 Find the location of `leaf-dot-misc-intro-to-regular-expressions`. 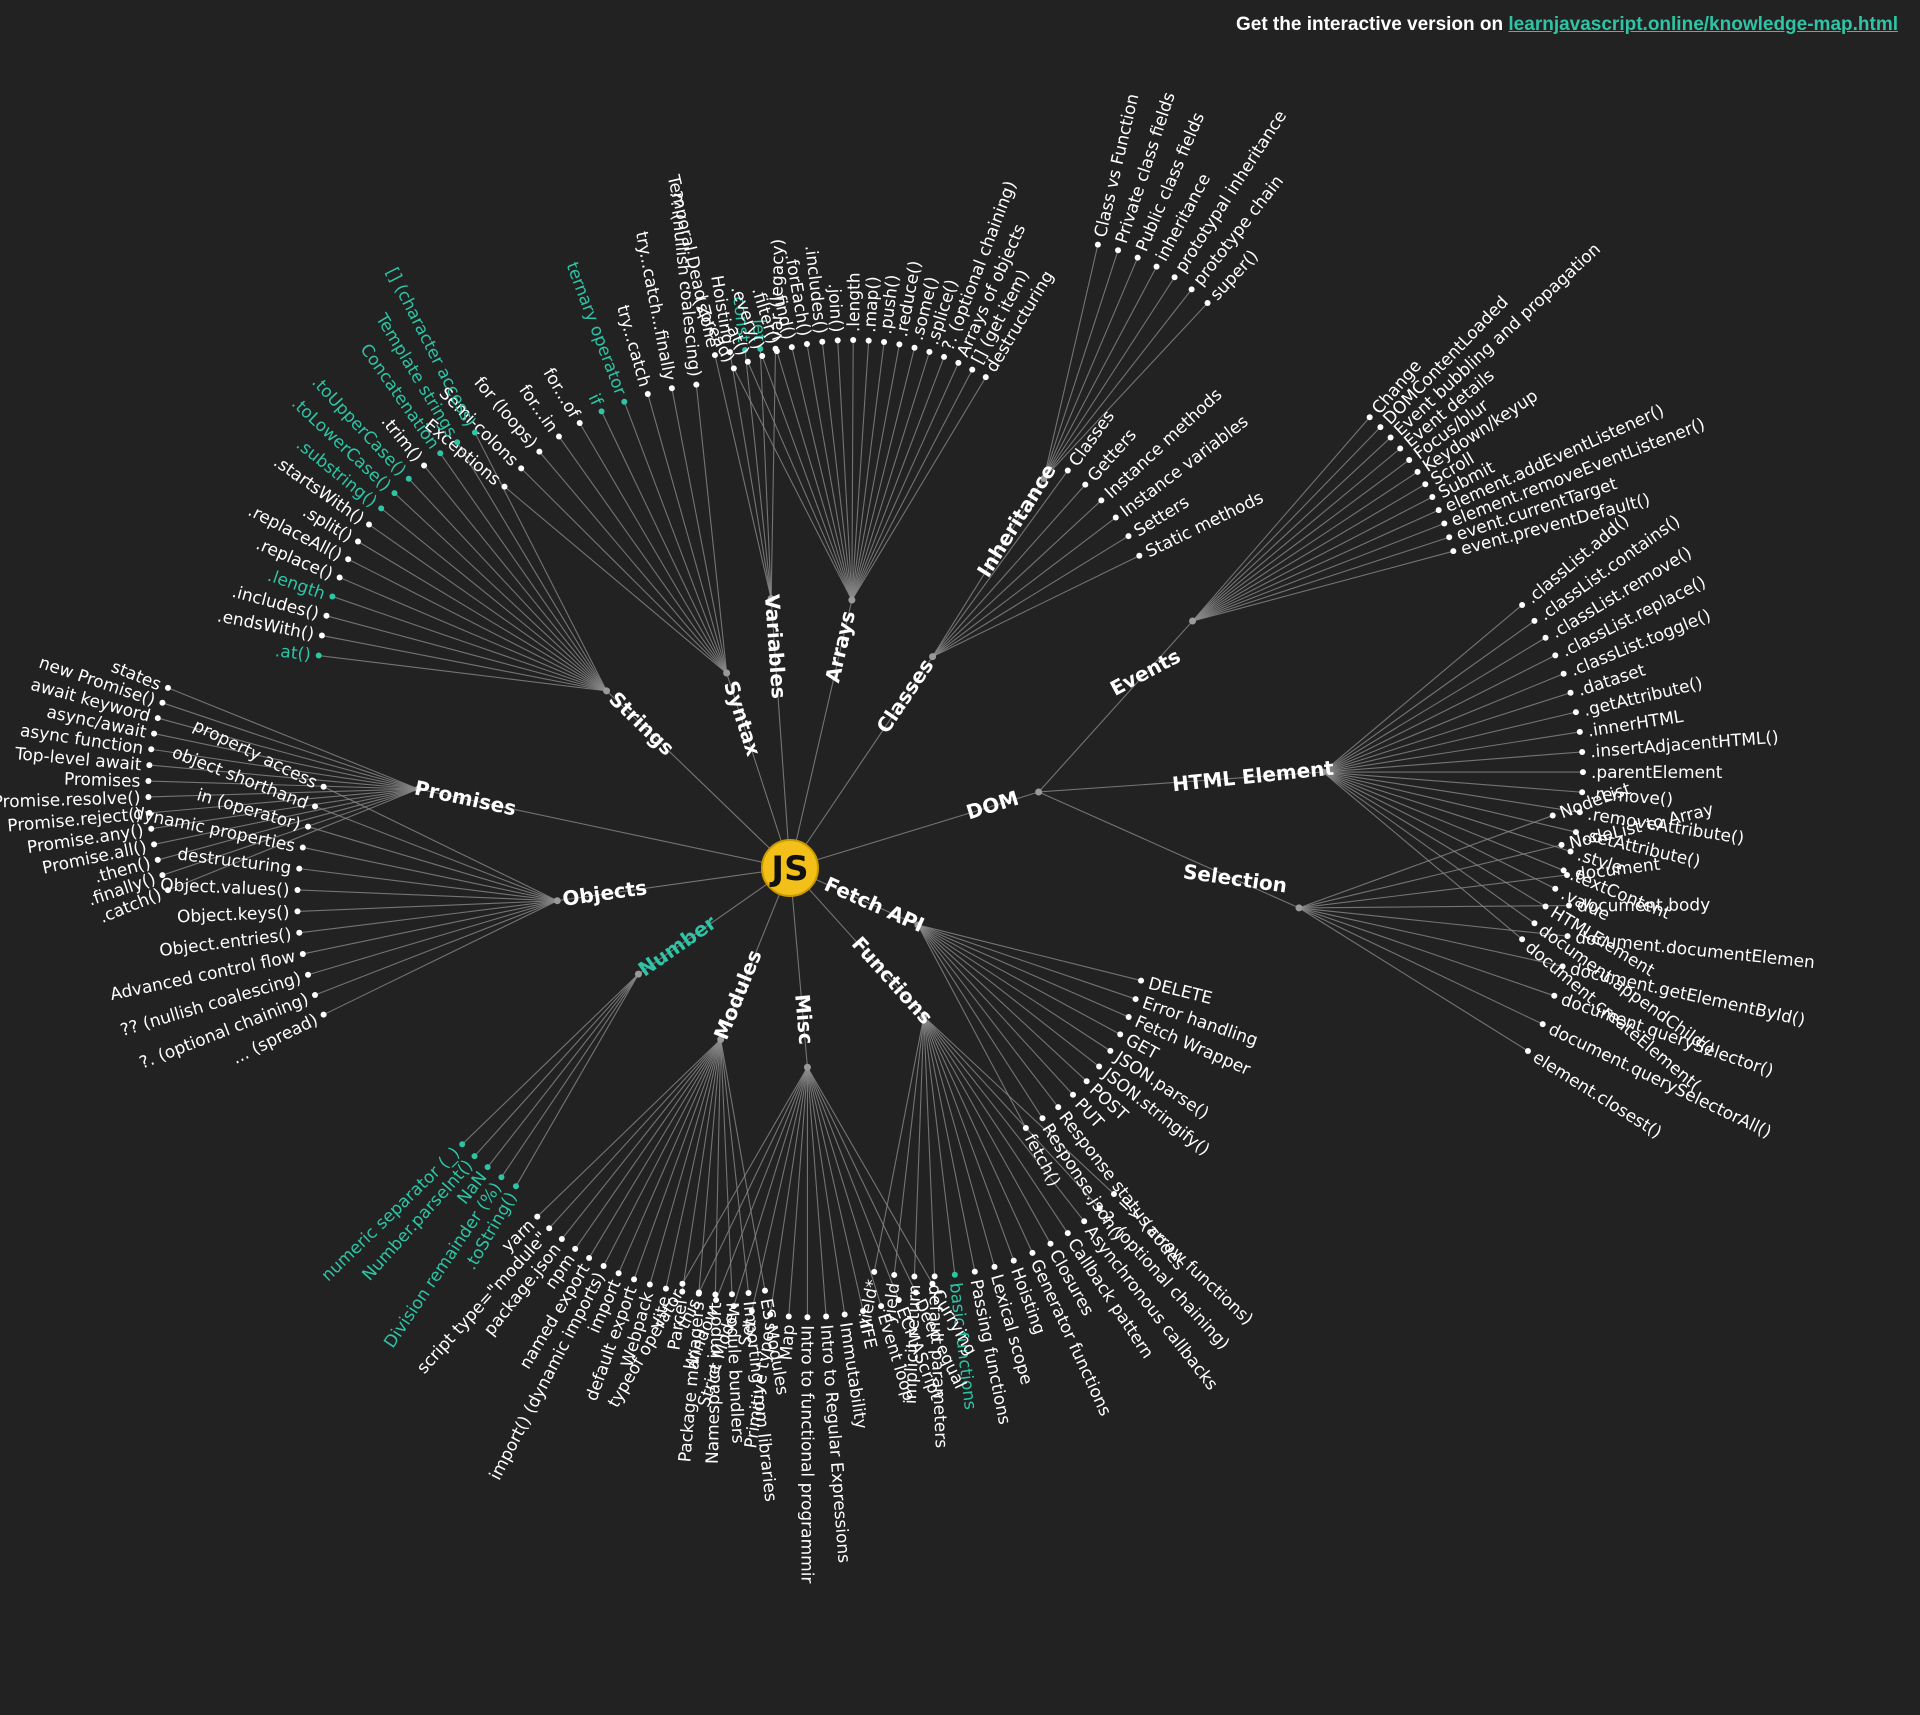

leaf-dot-misc-intro-to-regular-expressions is located at coordinates (826, 1316).